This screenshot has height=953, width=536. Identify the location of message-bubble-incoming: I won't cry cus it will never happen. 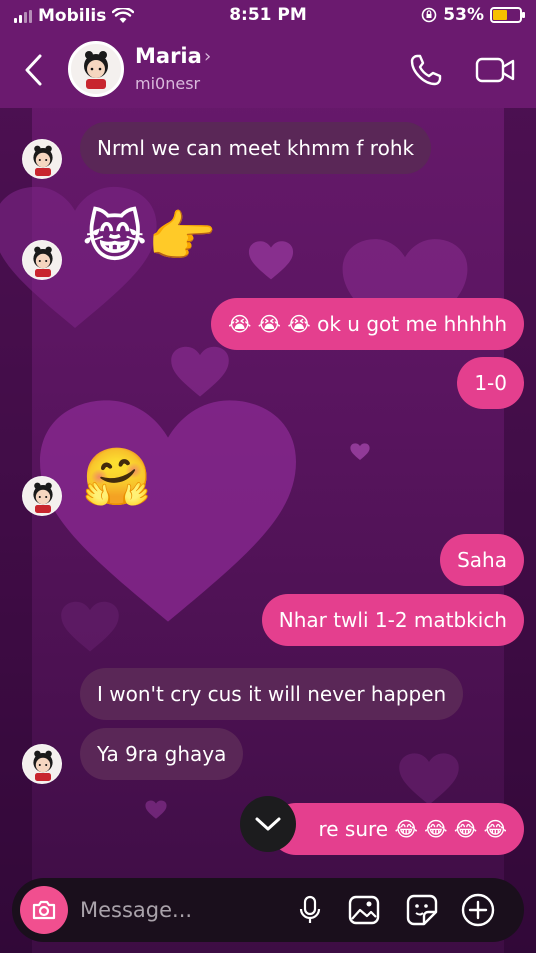
(272, 694).